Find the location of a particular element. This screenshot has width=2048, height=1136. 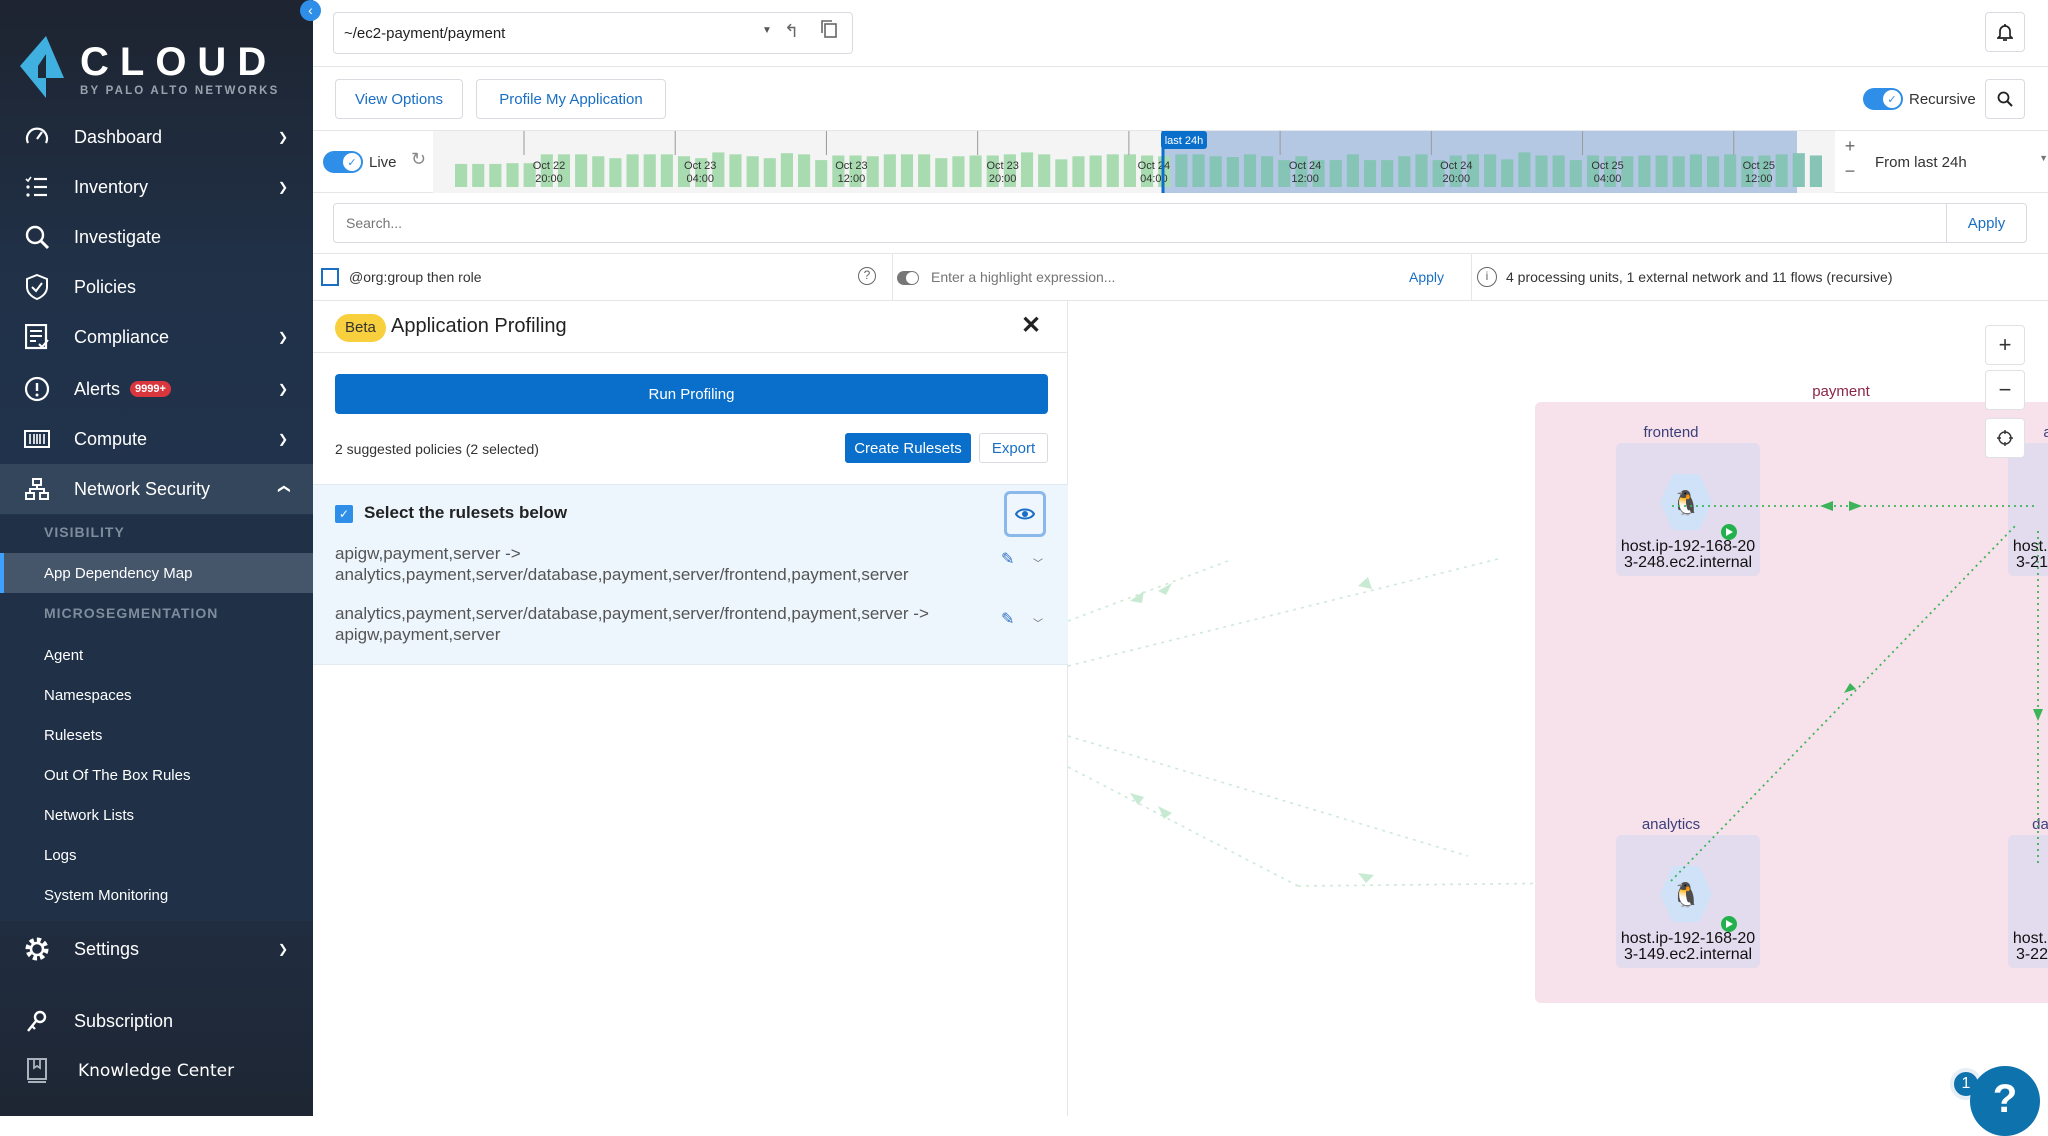

sidebar-item-network-security: Network Security ❯ is located at coordinates (156, 489).